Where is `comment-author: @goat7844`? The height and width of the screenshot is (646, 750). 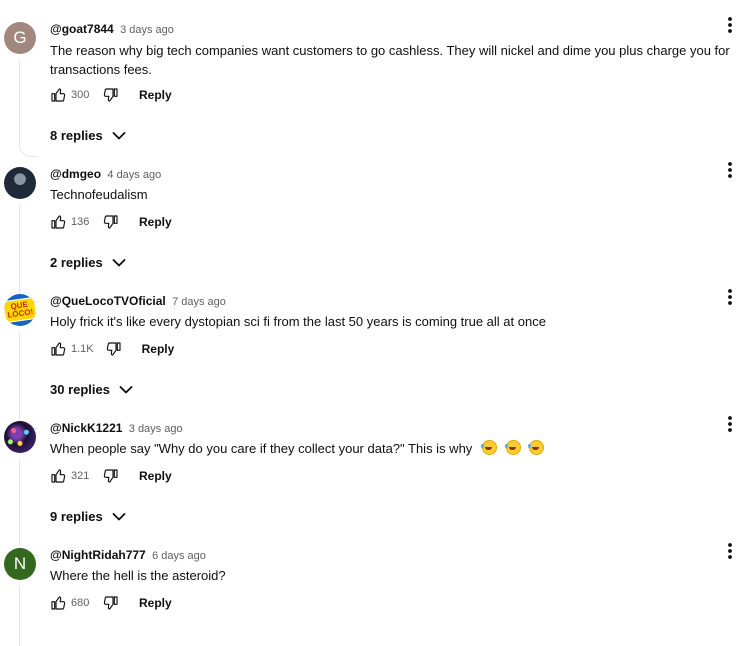 comment-author: @goat7844 is located at coordinates (82, 29).